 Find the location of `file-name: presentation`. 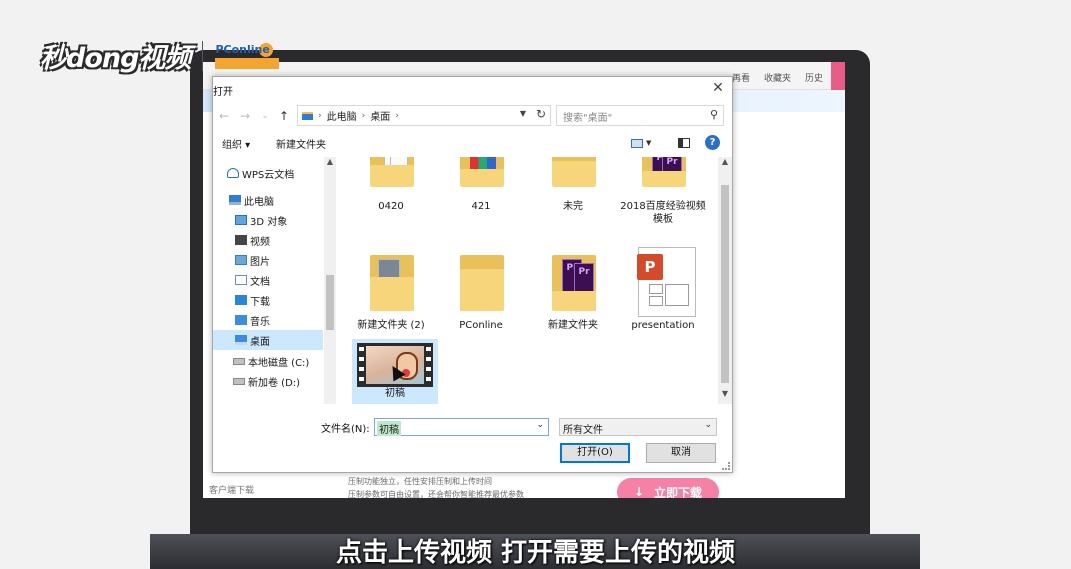

file-name: presentation is located at coordinates (663, 325).